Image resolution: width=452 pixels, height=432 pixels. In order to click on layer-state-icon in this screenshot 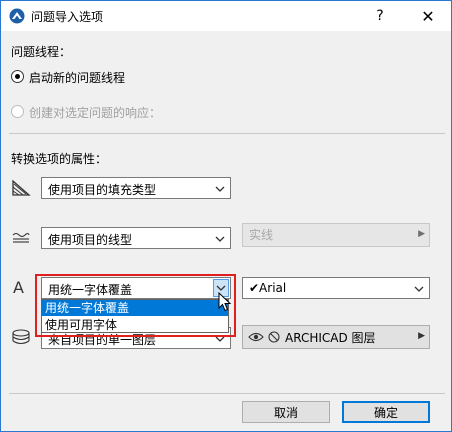, I will do `click(274, 337)`.